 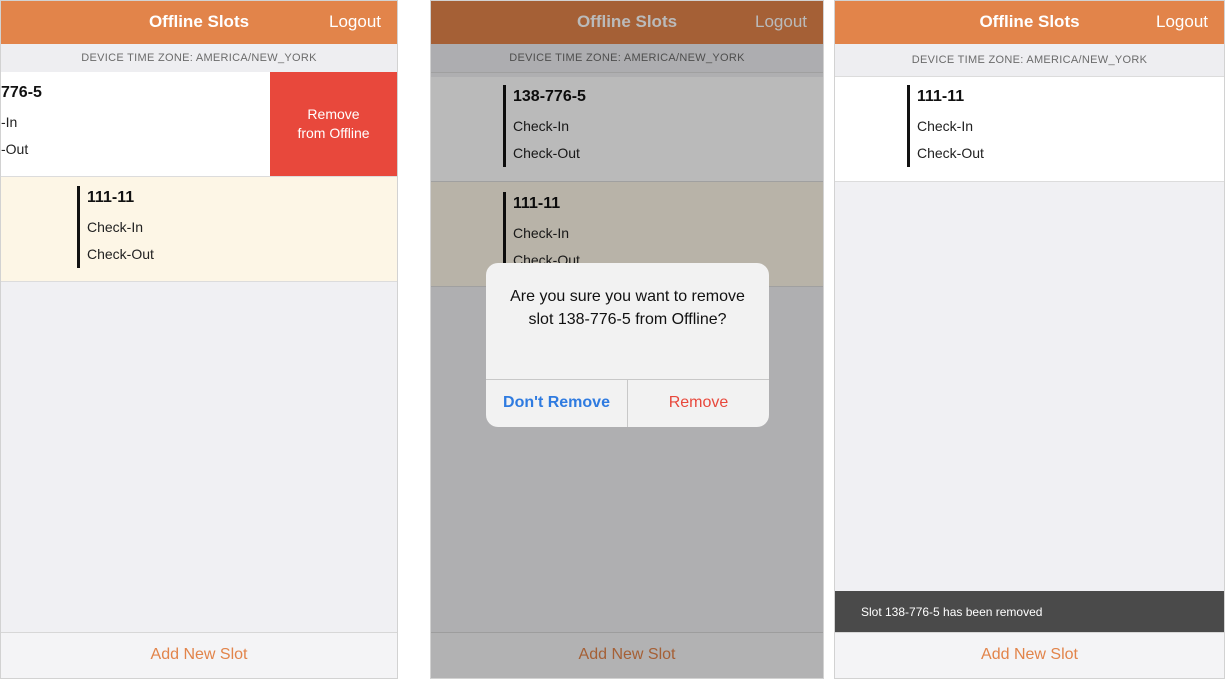 I want to click on dont-remove-button: Don't Remove, so click(x=557, y=403).